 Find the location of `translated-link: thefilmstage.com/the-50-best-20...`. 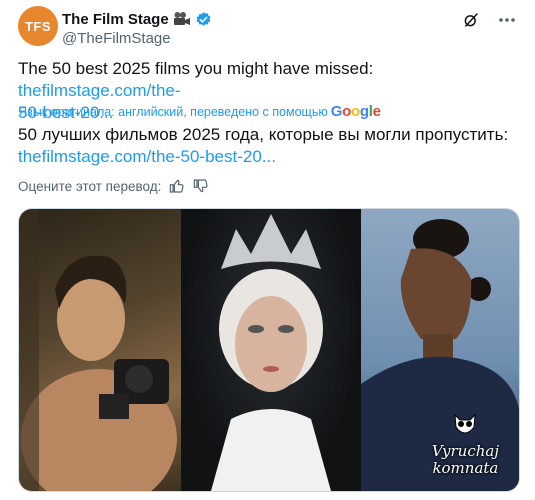

translated-link: thefilmstage.com/the-50-best-20... is located at coordinates (147, 156).